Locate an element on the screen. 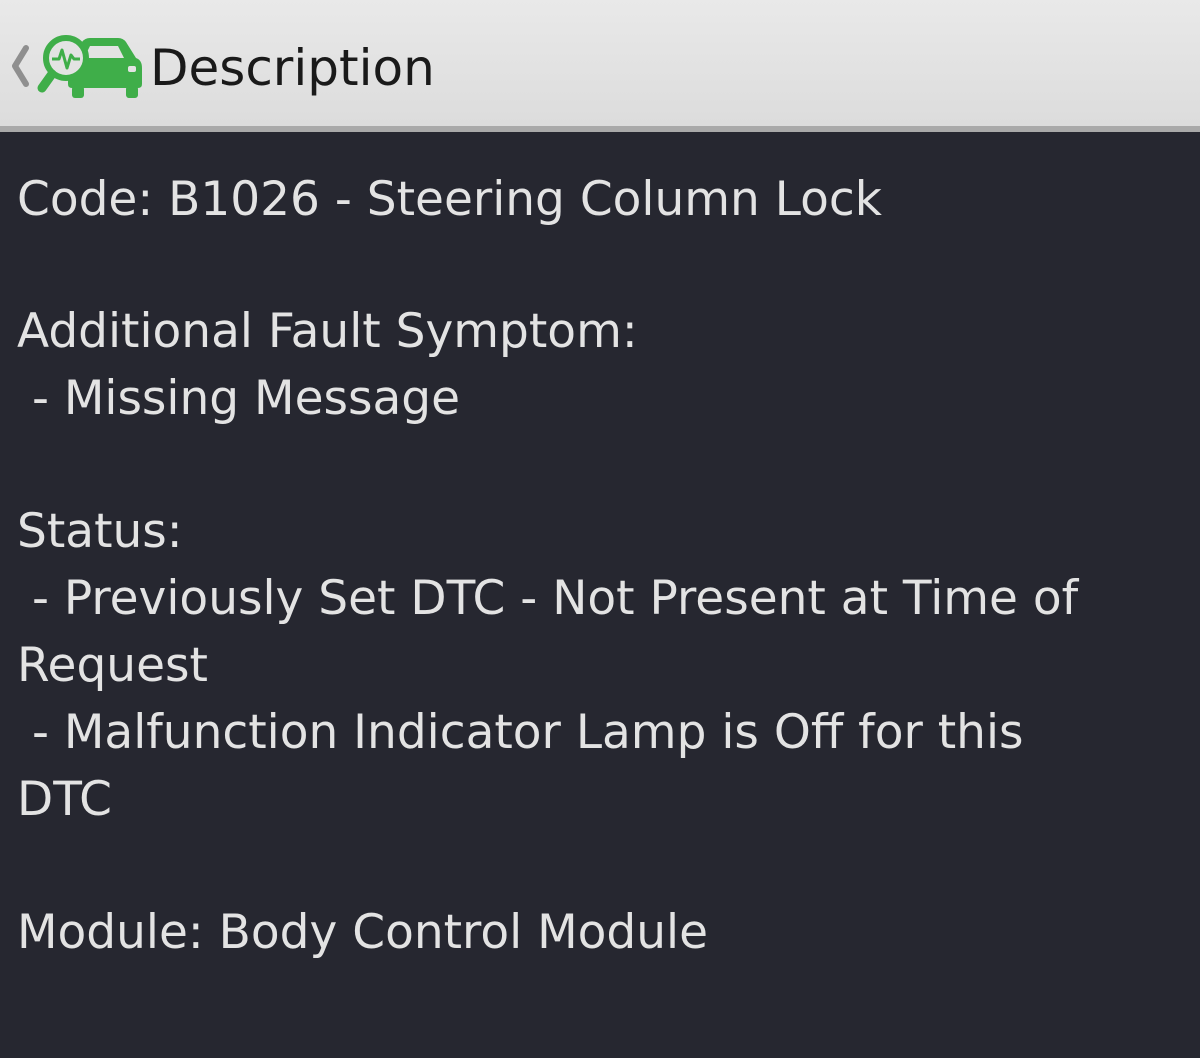  status-line: DTC is located at coordinates (64, 799).